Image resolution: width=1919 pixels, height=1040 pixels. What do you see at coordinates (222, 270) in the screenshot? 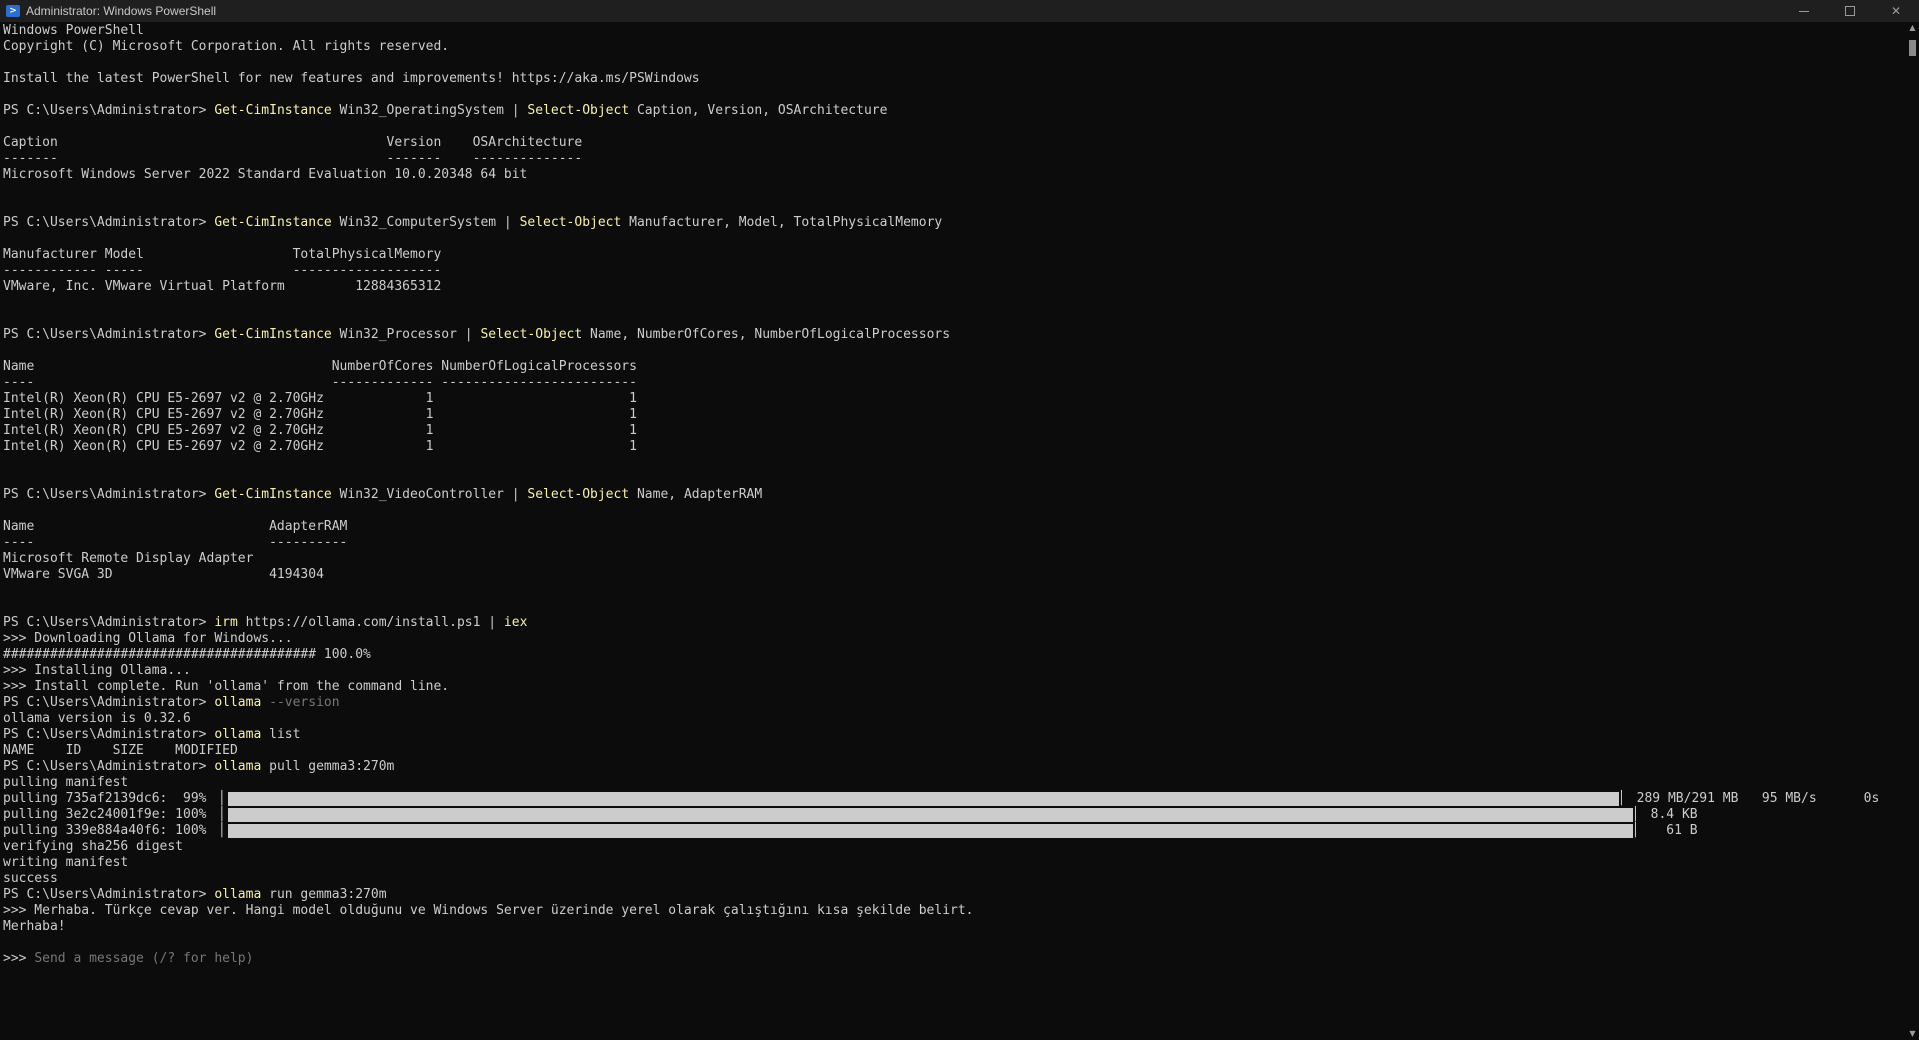
I see `output-line: ------------ ----- -------------------` at bounding box center [222, 270].